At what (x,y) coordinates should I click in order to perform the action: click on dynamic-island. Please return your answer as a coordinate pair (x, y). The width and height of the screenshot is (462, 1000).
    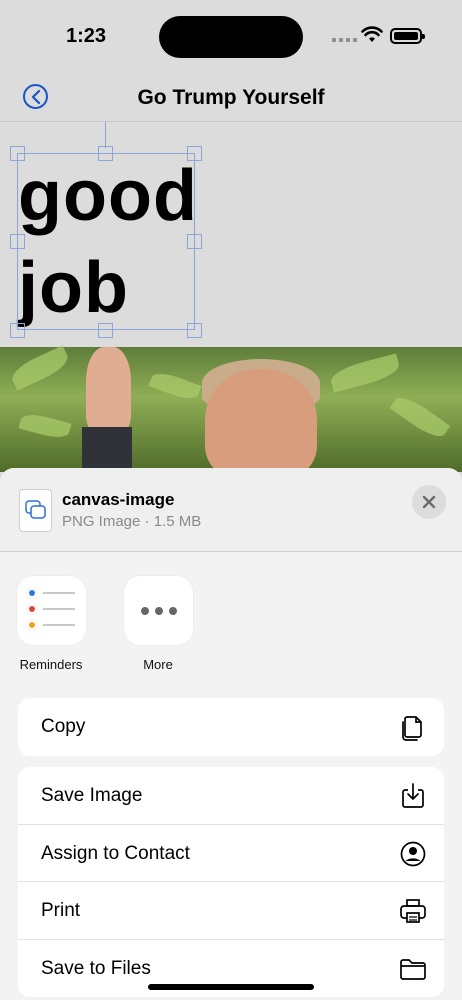
    Looking at the image, I should click on (231, 37).